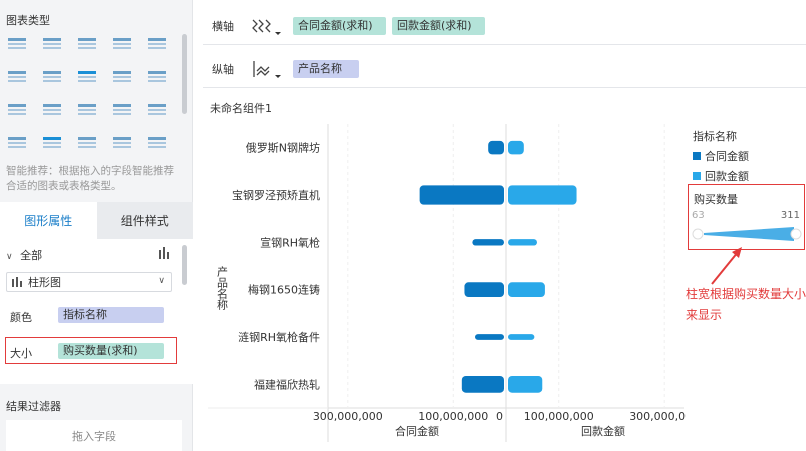 This screenshot has height=451, width=806. I want to click on wave-icon, so click(17, 143).